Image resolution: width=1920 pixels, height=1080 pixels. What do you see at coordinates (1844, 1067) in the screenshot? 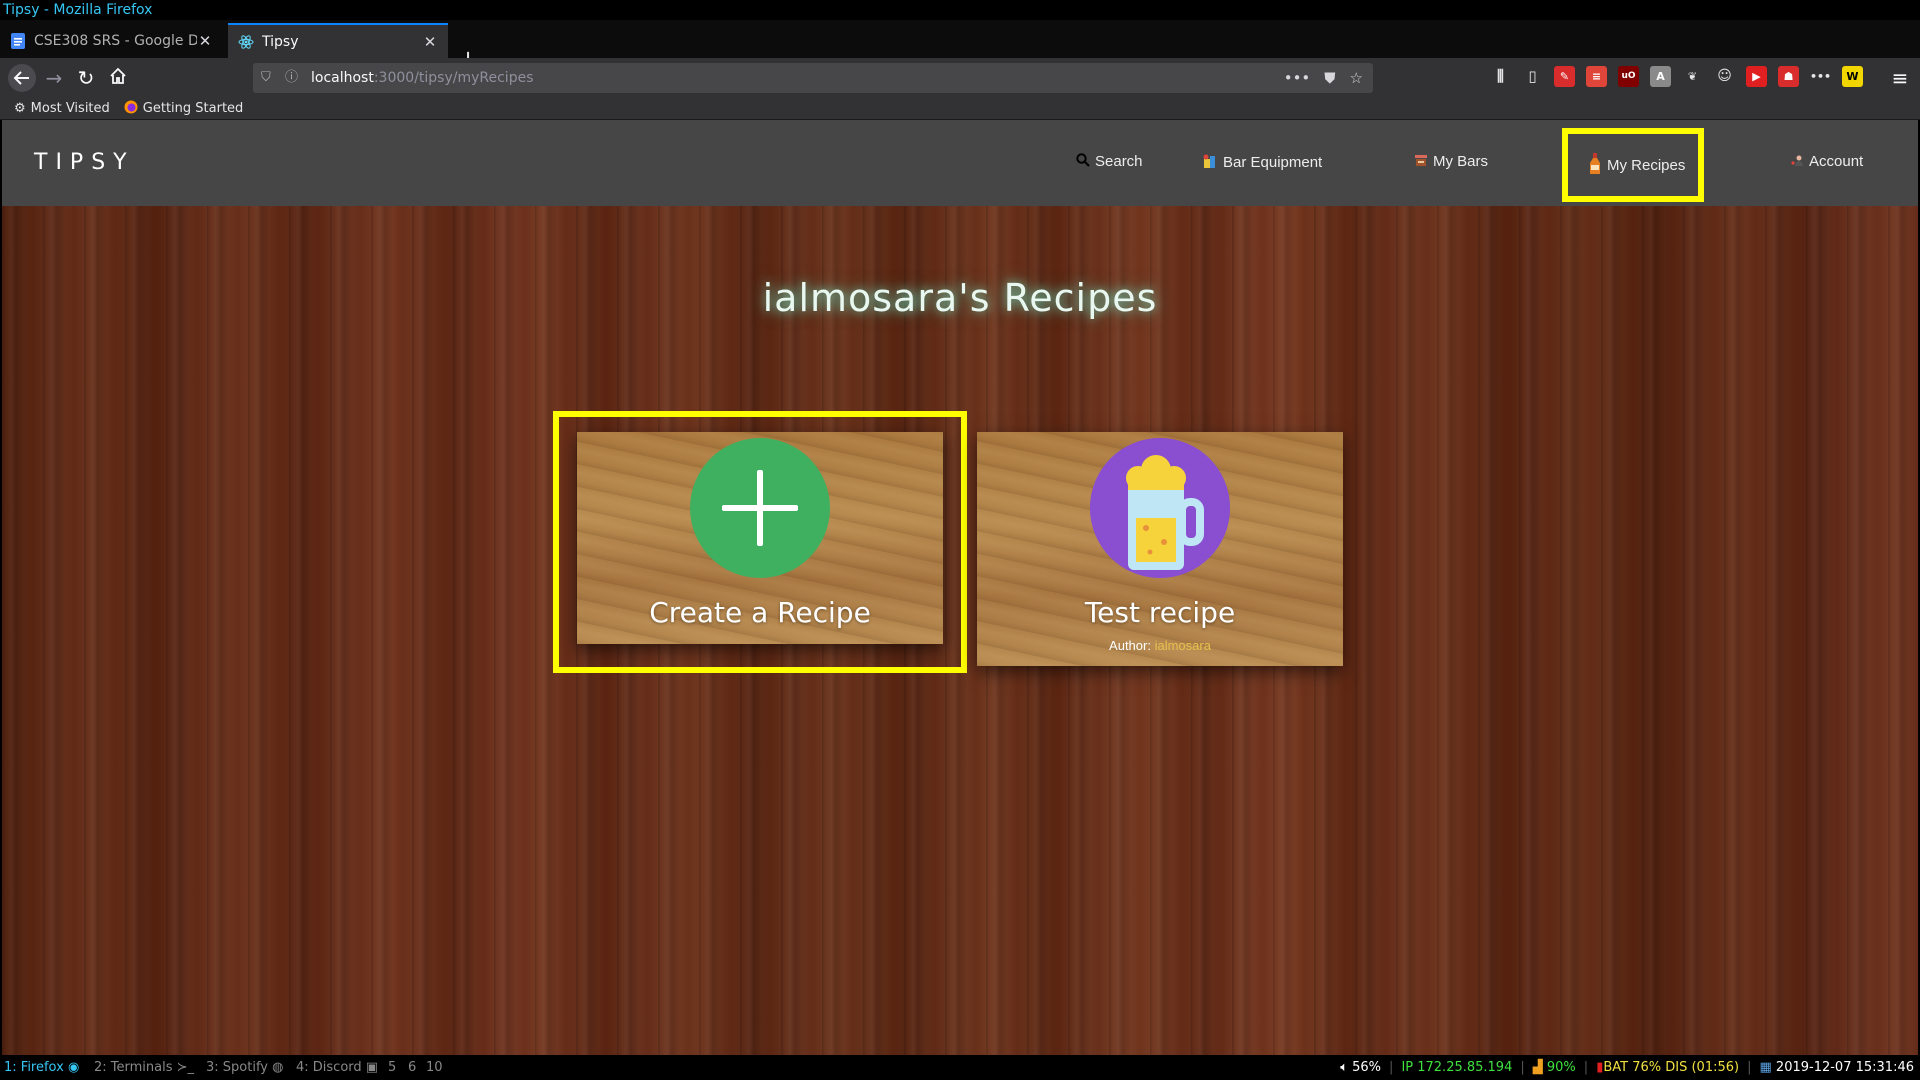
I see `datetime-value: 2019-12-07 15:31:46` at bounding box center [1844, 1067].